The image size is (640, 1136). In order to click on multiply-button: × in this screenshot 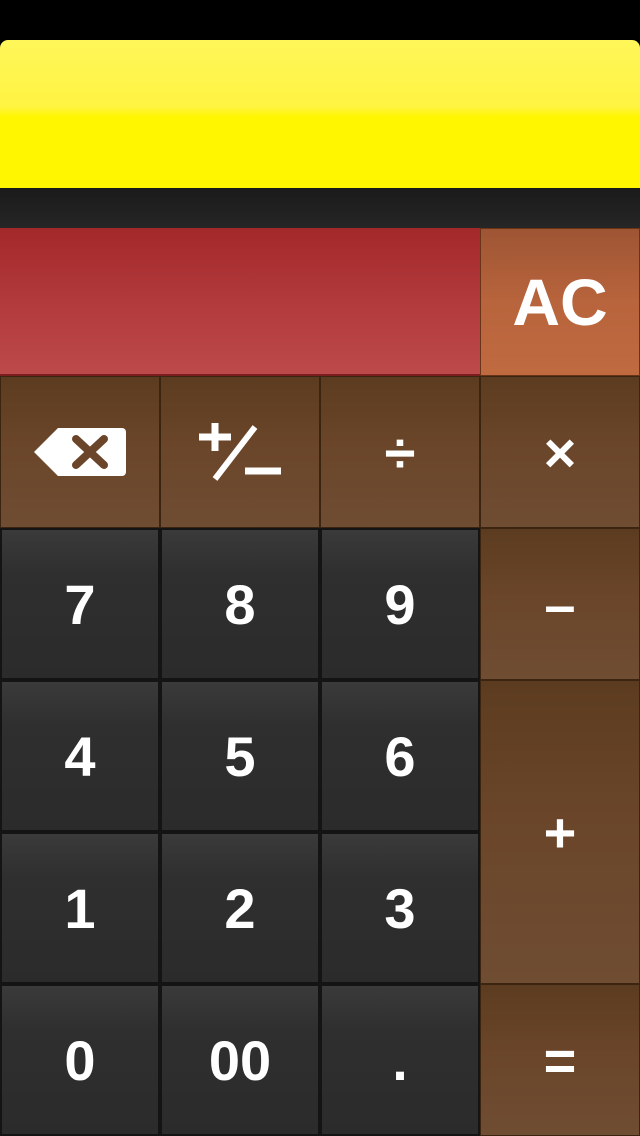, I will do `click(560, 452)`.